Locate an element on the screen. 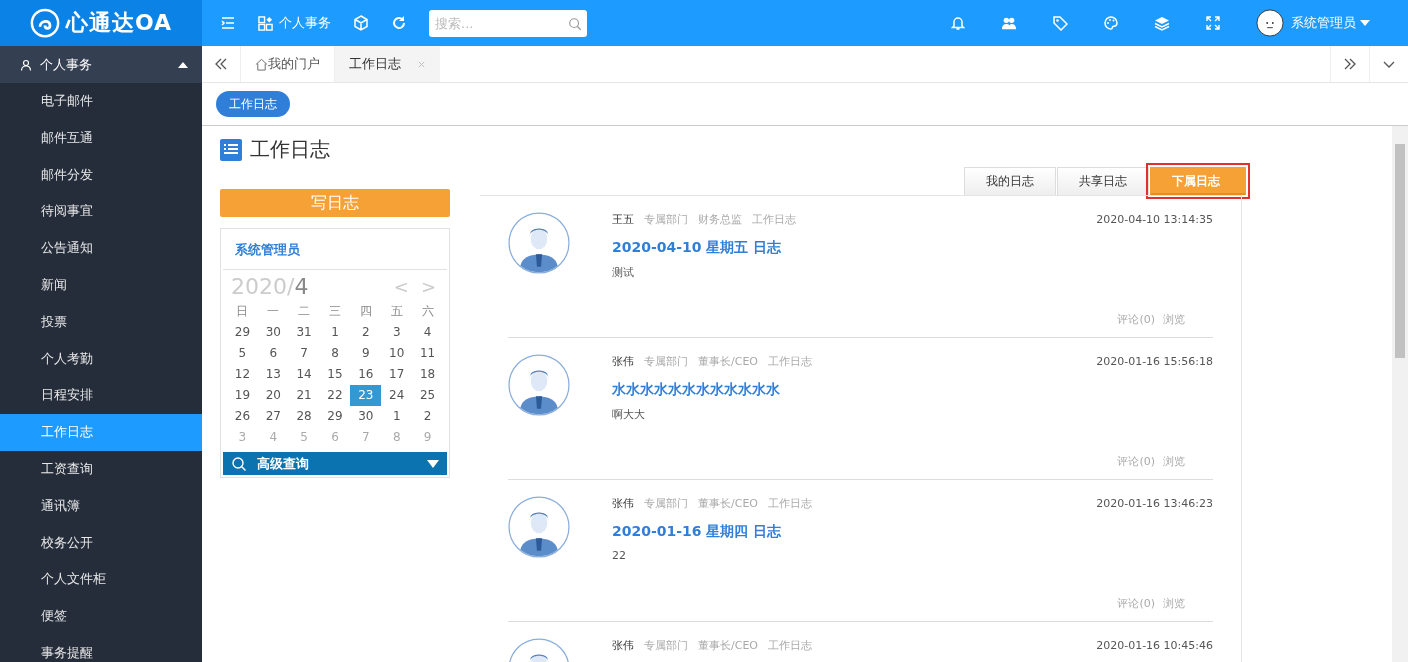 This screenshot has height=662, width=1408. menu-icon is located at coordinates (228, 23).